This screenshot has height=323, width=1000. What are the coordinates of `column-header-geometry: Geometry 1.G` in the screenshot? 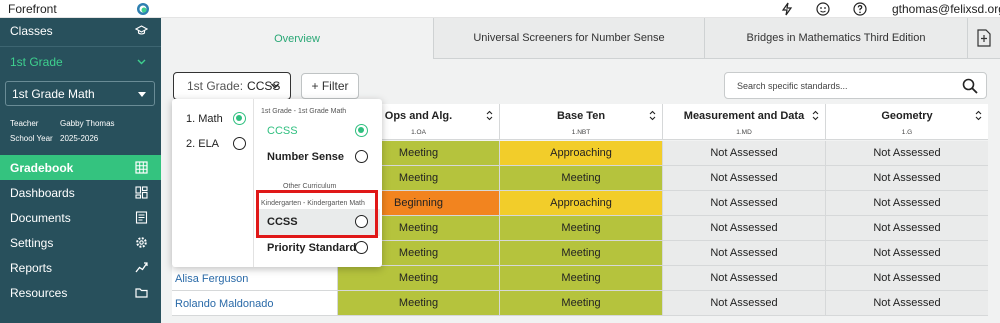 It's located at (906, 122).